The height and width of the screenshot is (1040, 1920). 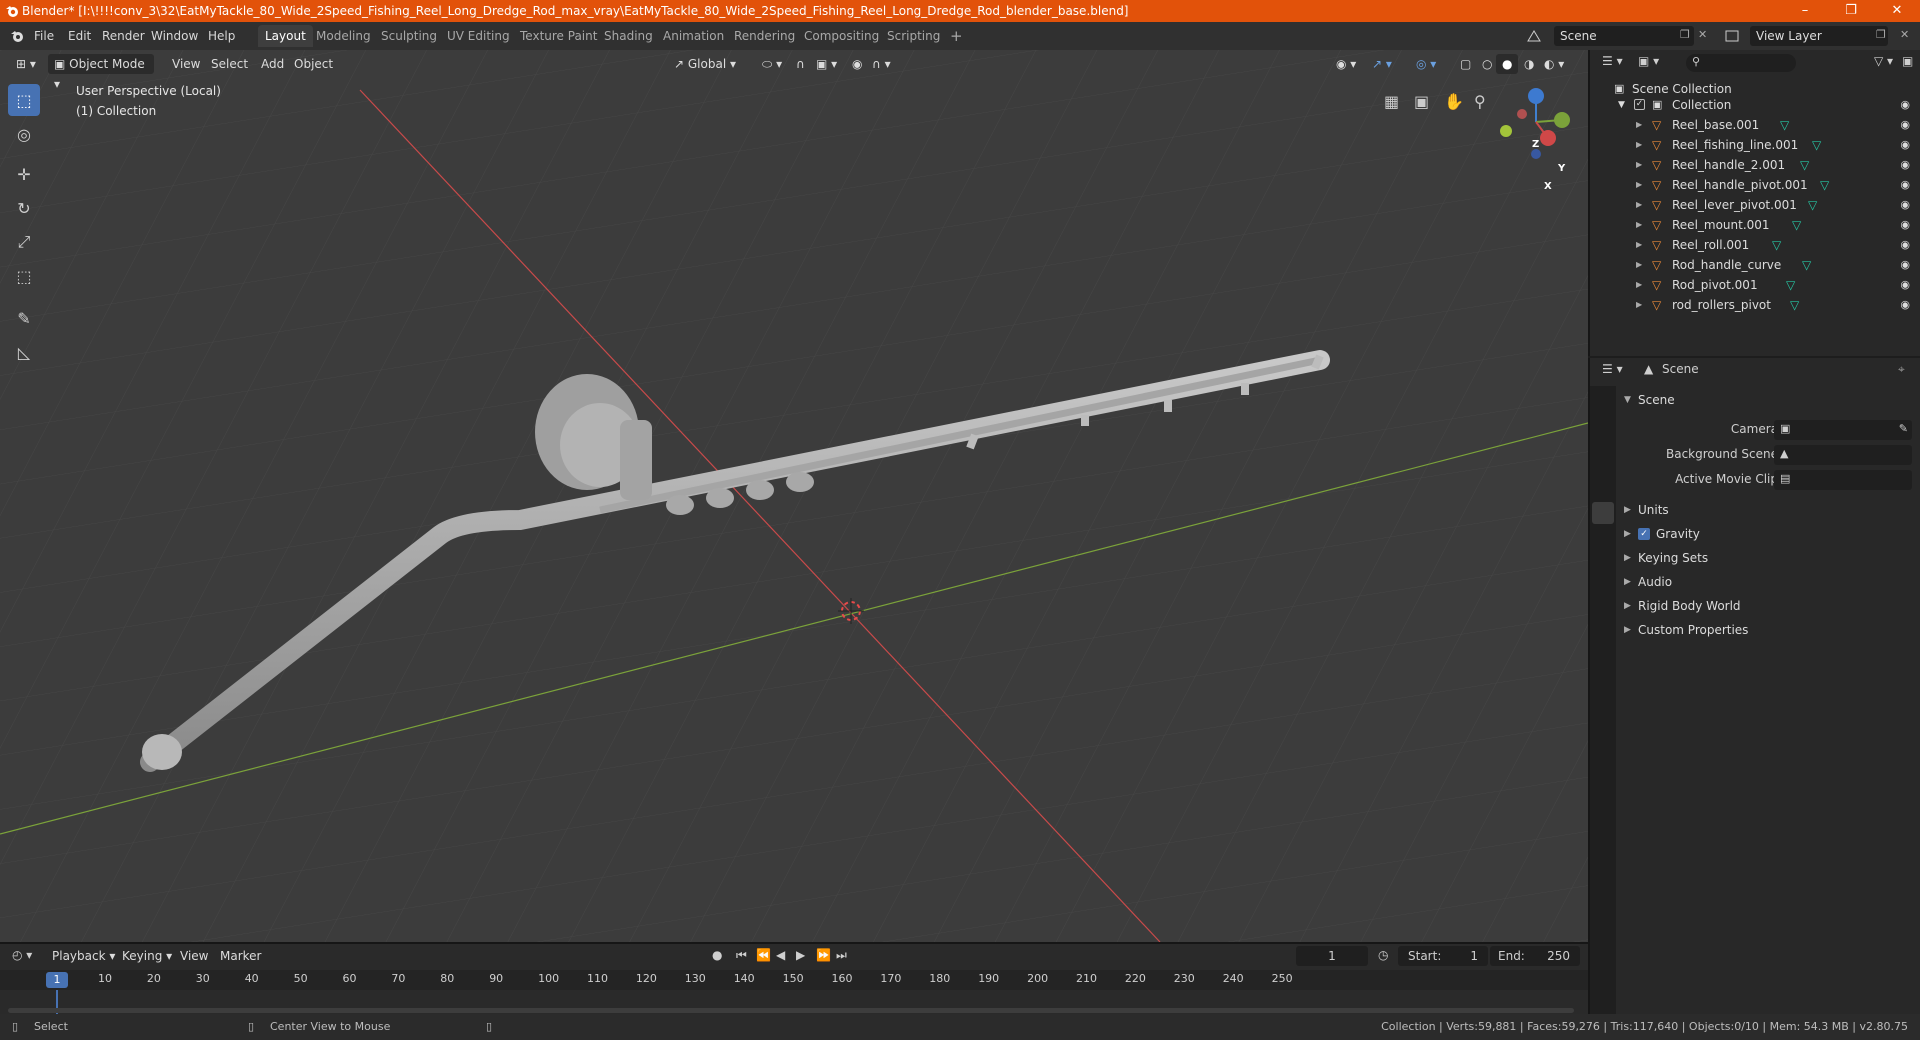 I want to click on scene-tab-icon, so click(x=1603, y=513).